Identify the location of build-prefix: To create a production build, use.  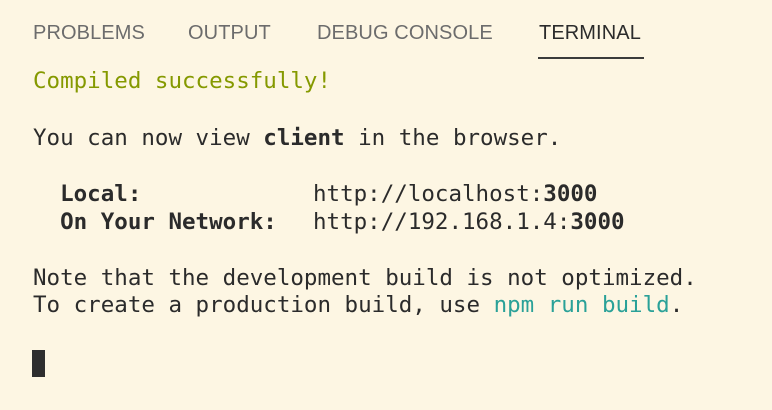
(263, 305).